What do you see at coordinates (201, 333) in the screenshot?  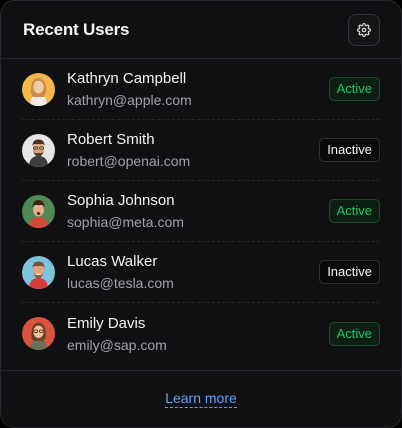 I see `list-item: Emily Davis emily@sap.com Active` at bounding box center [201, 333].